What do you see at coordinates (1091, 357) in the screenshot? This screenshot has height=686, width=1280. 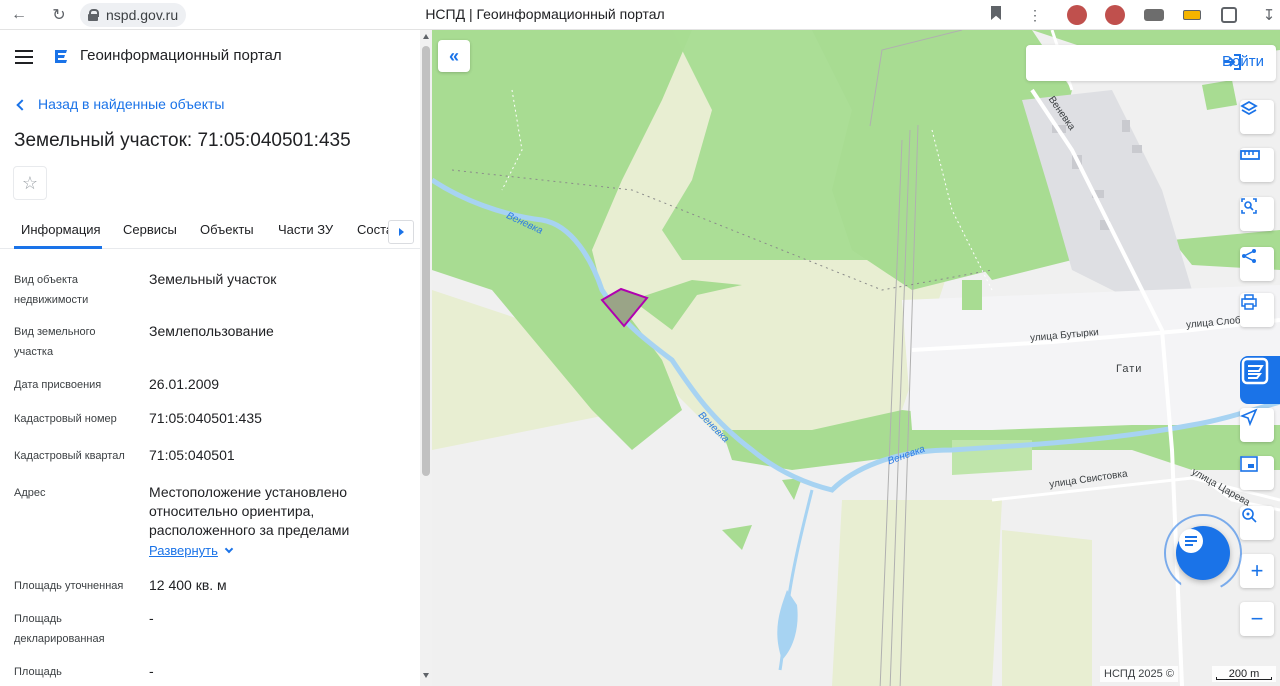 I see `village-area` at bounding box center [1091, 357].